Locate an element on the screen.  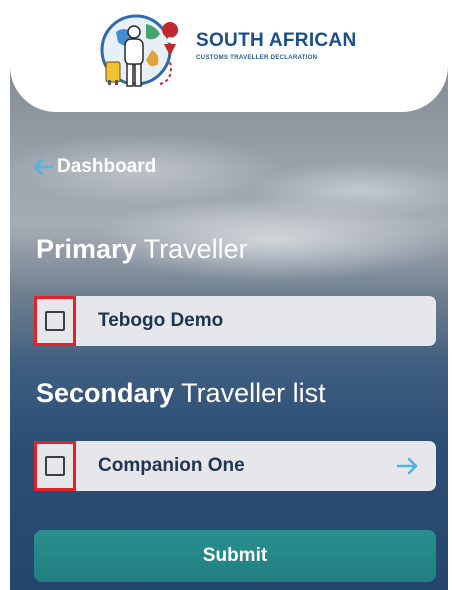
submit-button: Submit is located at coordinates (235, 556).